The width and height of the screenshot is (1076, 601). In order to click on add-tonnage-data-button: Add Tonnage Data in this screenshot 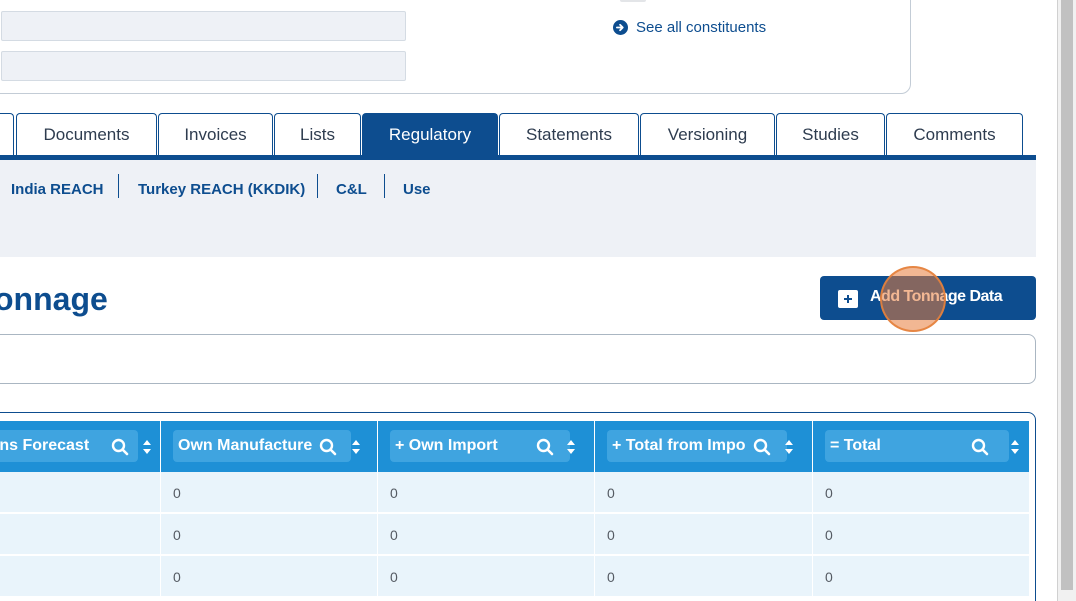, I will do `click(928, 298)`.